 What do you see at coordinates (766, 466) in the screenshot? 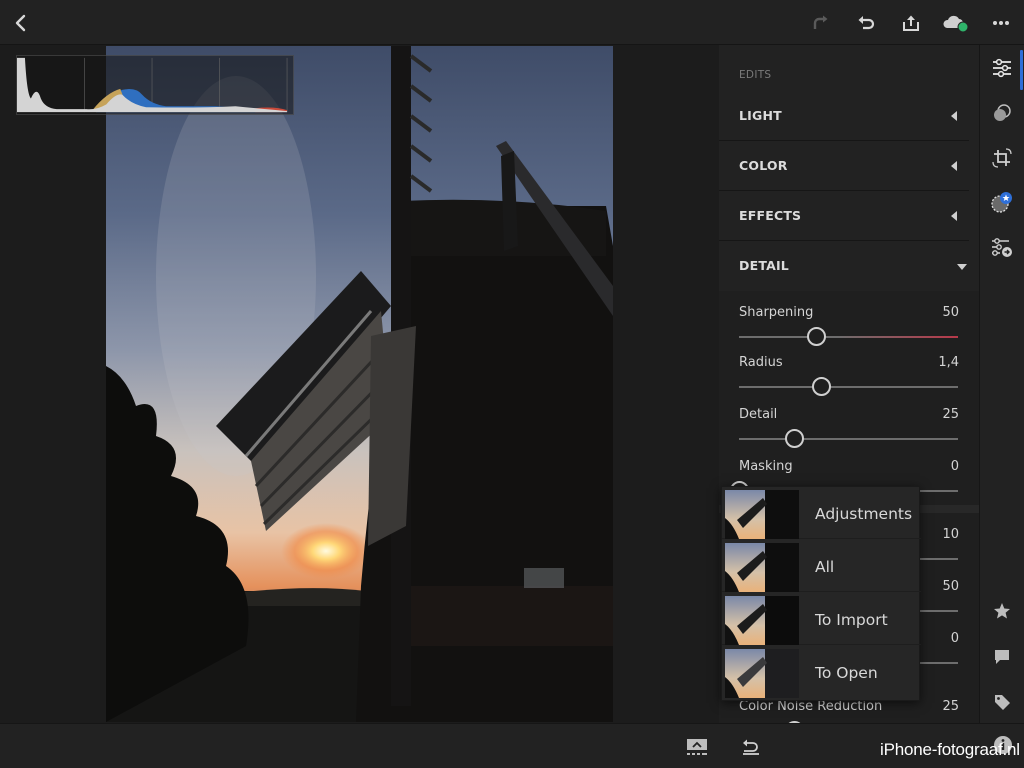
I see `slider-label: Masking` at bounding box center [766, 466].